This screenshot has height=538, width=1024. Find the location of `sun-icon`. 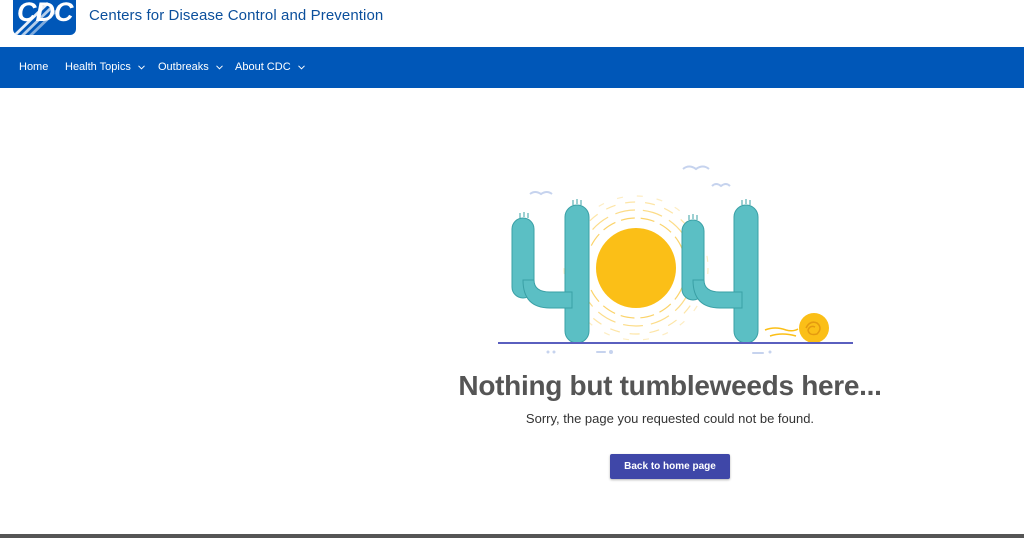

sun-icon is located at coordinates (636, 268).